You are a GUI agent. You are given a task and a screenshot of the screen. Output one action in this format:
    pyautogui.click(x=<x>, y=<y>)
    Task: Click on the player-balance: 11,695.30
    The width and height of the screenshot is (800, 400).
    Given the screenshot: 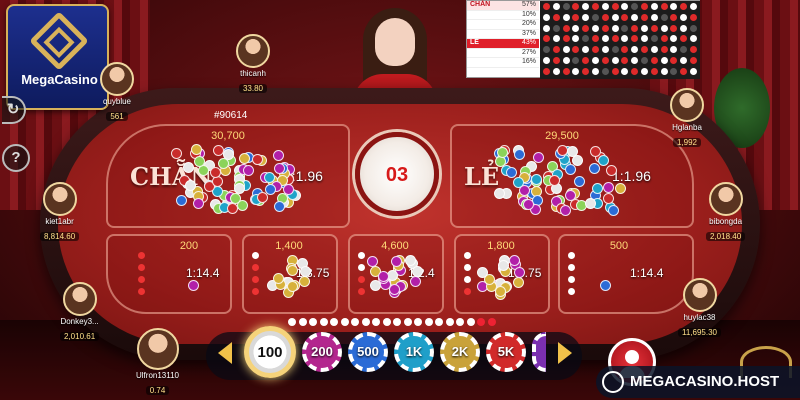 What is the action you would take?
    pyautogui.click(x=699, y=332)
    